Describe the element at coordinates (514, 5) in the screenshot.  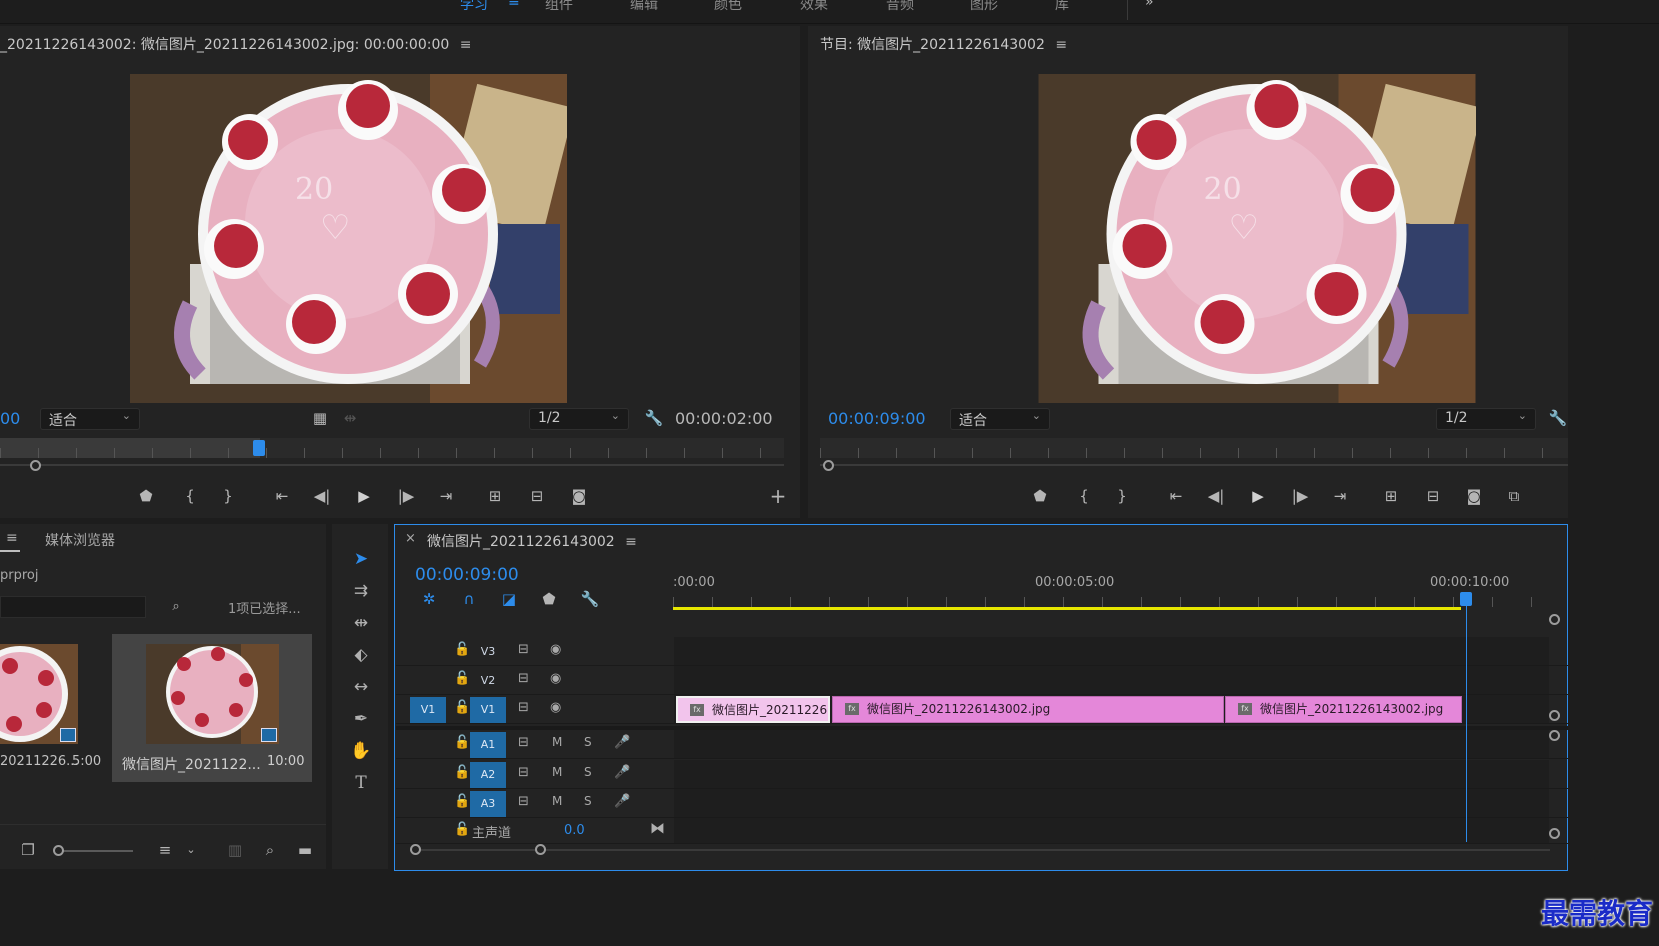
I see `workspace-menu-icon: ≡` at that location.